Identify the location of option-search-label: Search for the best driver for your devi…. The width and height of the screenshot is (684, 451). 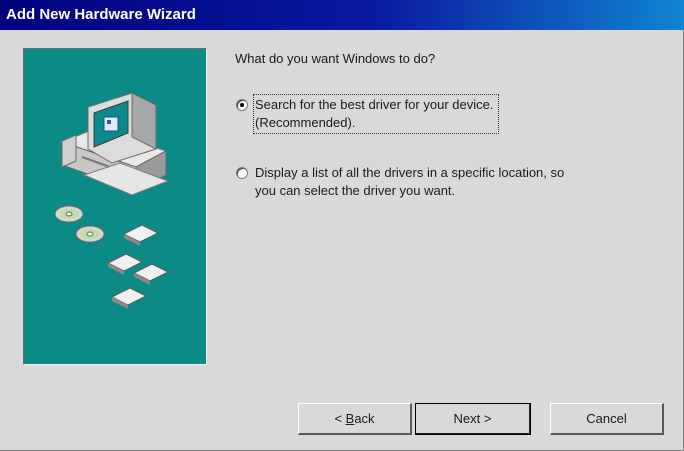
(376, 114).